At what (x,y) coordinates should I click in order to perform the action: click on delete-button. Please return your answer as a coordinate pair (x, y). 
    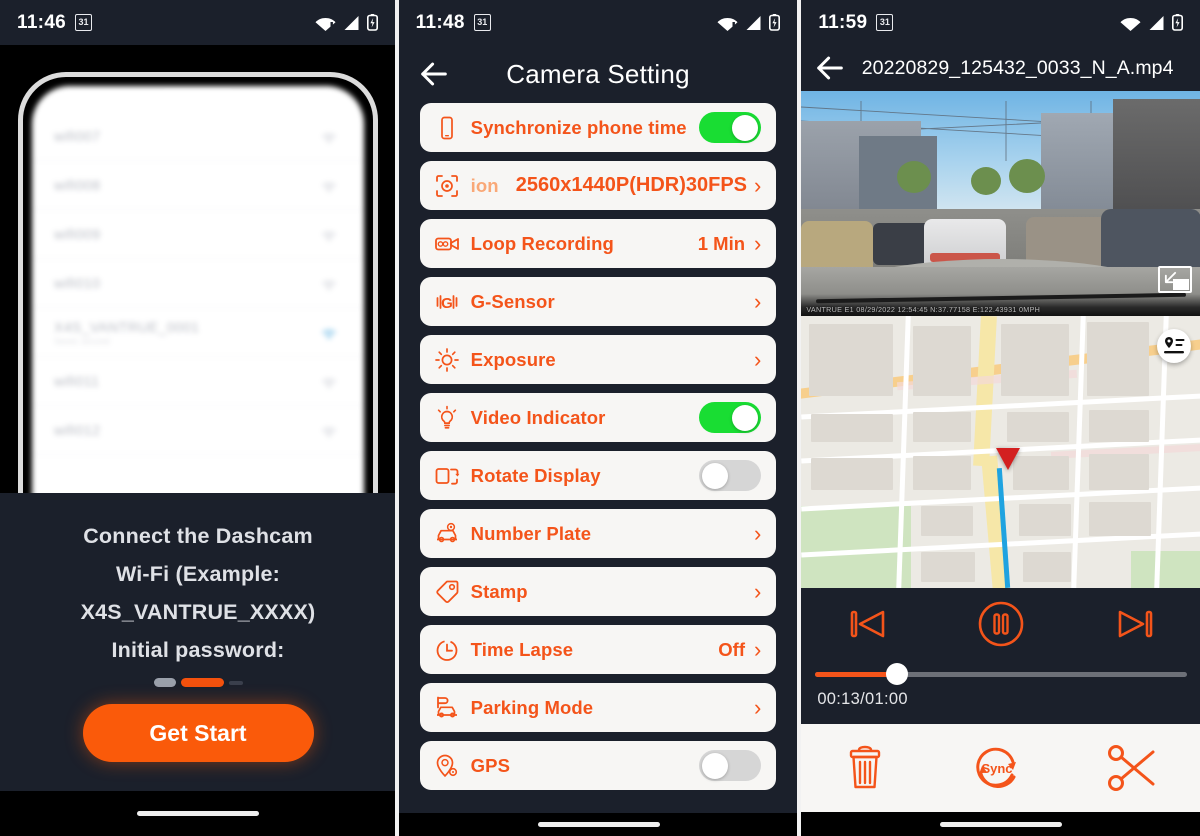
    Looking at the image, I should click on (865, 768).